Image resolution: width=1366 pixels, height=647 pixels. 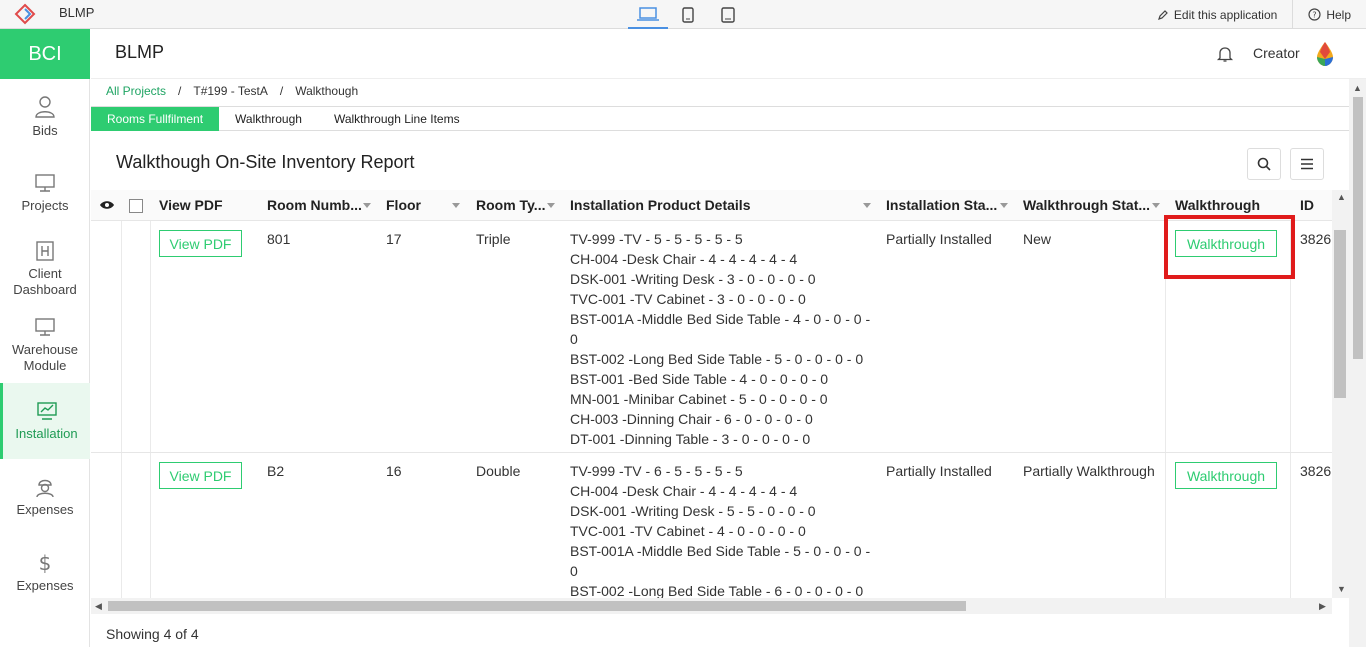 I want to click on bell-icon, so click(x=1225, y=55).